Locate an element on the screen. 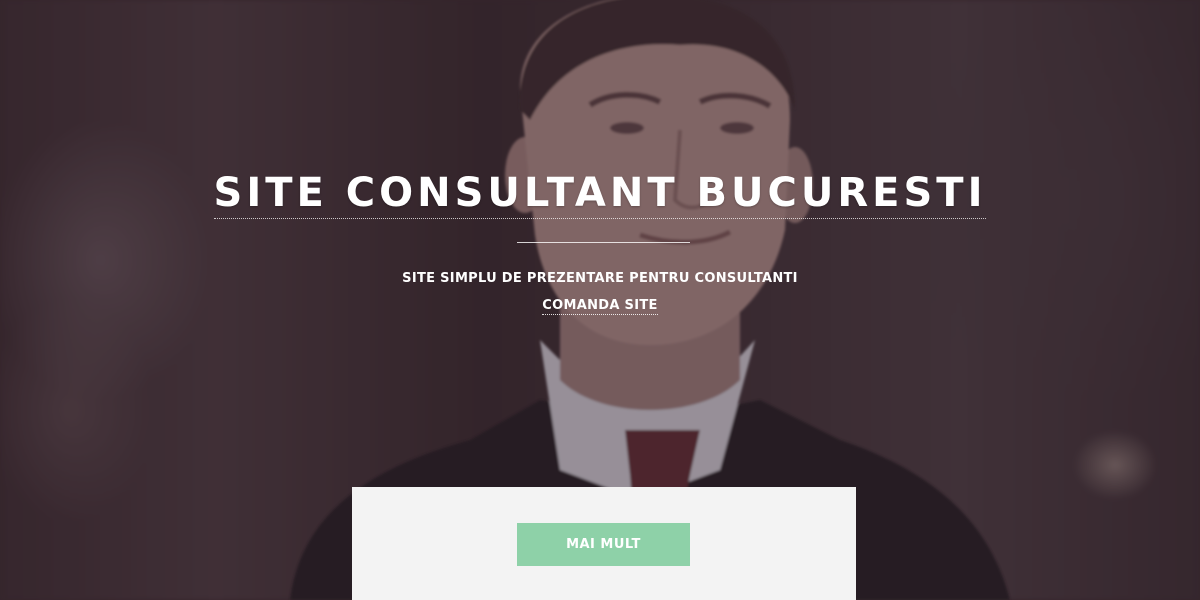 This screenshot has height=600, width=1200. more-button: MAI MULT is located at coordinates (603, 544).